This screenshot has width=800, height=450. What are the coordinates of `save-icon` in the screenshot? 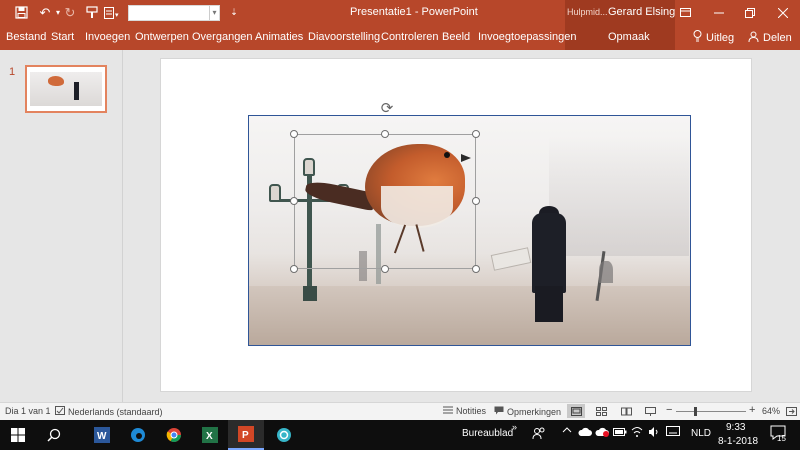 It's located at (21, 12).